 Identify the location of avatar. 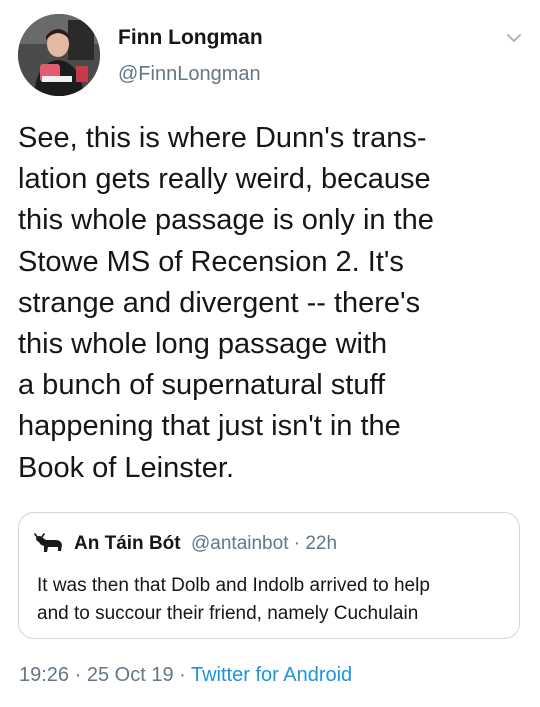
(59, 55).